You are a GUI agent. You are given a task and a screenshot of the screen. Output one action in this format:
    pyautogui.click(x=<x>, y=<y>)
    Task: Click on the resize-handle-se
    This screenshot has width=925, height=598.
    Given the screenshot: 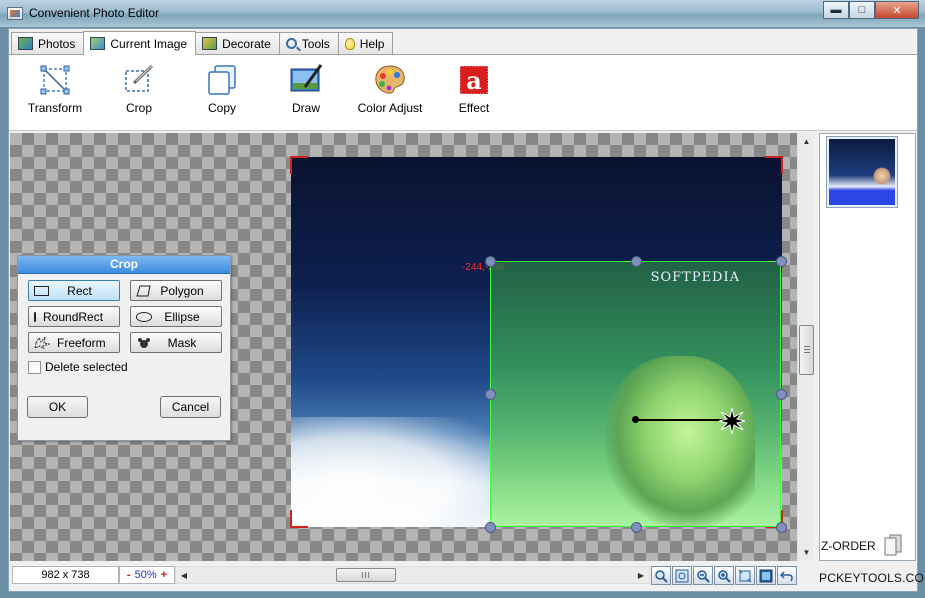 What is the action you would take?
    pyautogui.click(x=781, y=527)
    